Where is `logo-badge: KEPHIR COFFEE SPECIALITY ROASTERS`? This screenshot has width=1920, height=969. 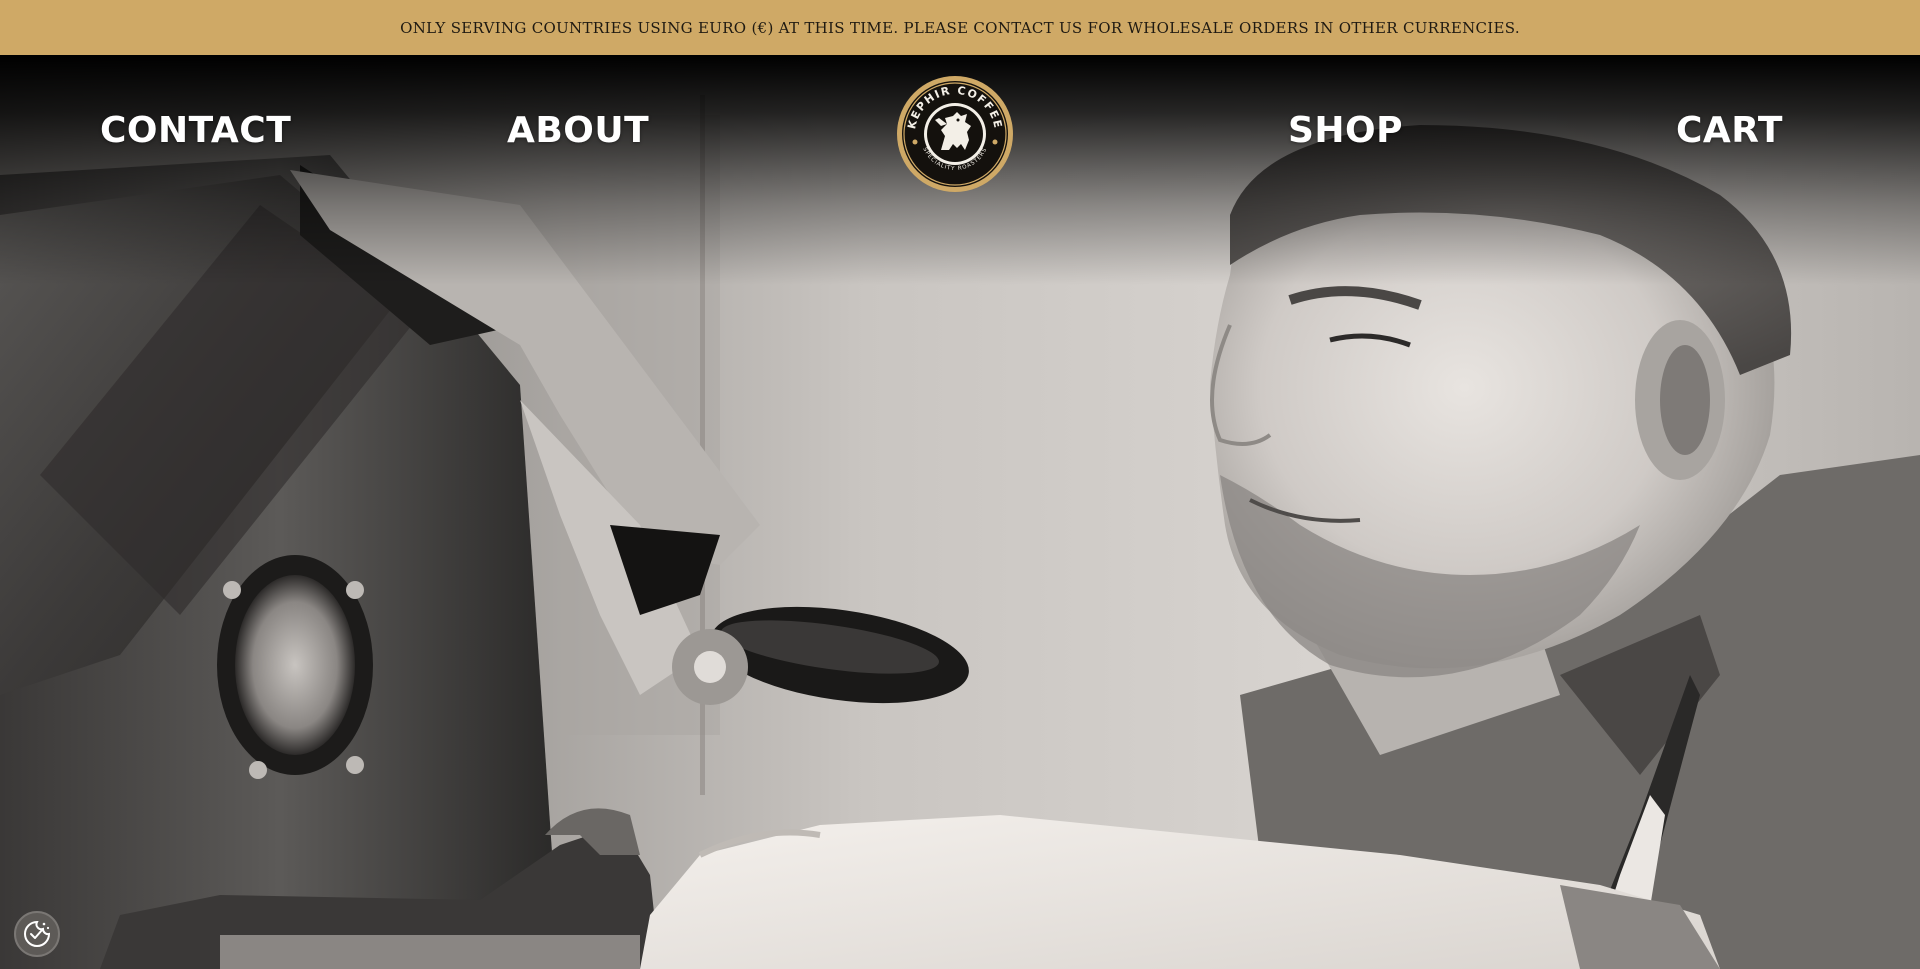
logo-badge: KEPHIR COFFEE SPECIALITY ROASTERS is located at coordinates (955, 134).